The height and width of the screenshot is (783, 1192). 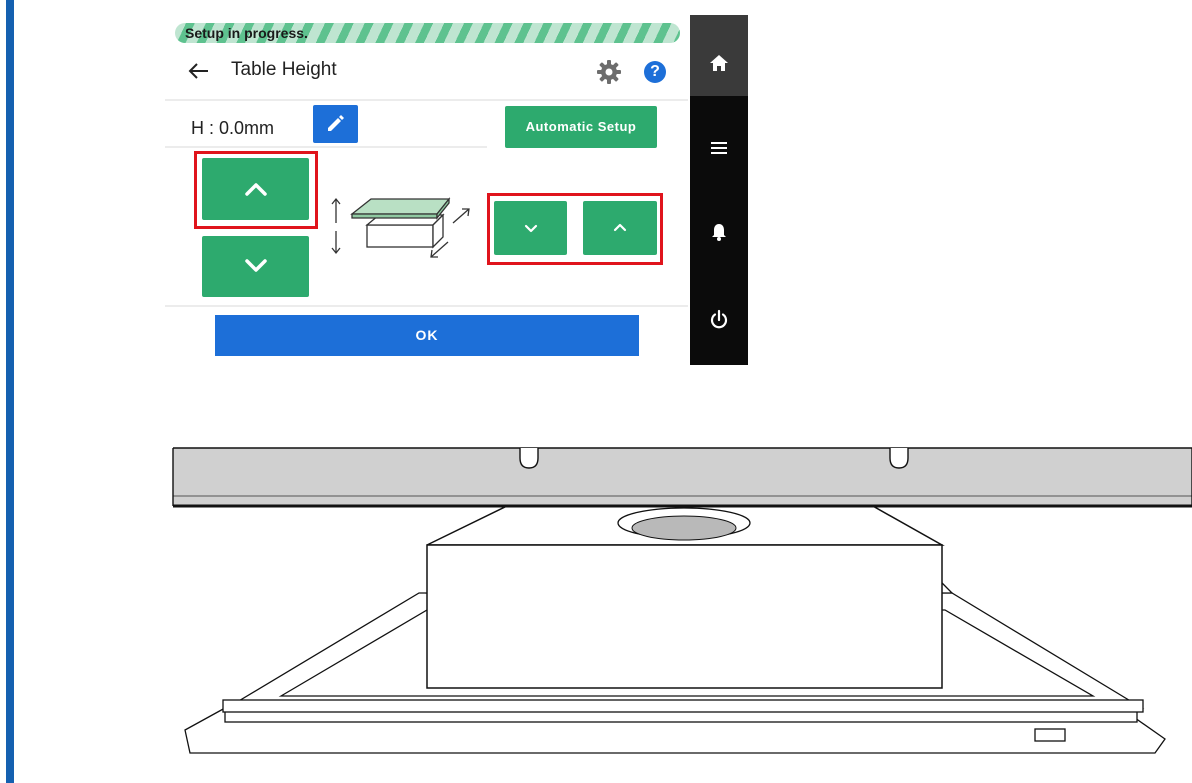 I want to click on footer-divider, so click(x=426, y=306).